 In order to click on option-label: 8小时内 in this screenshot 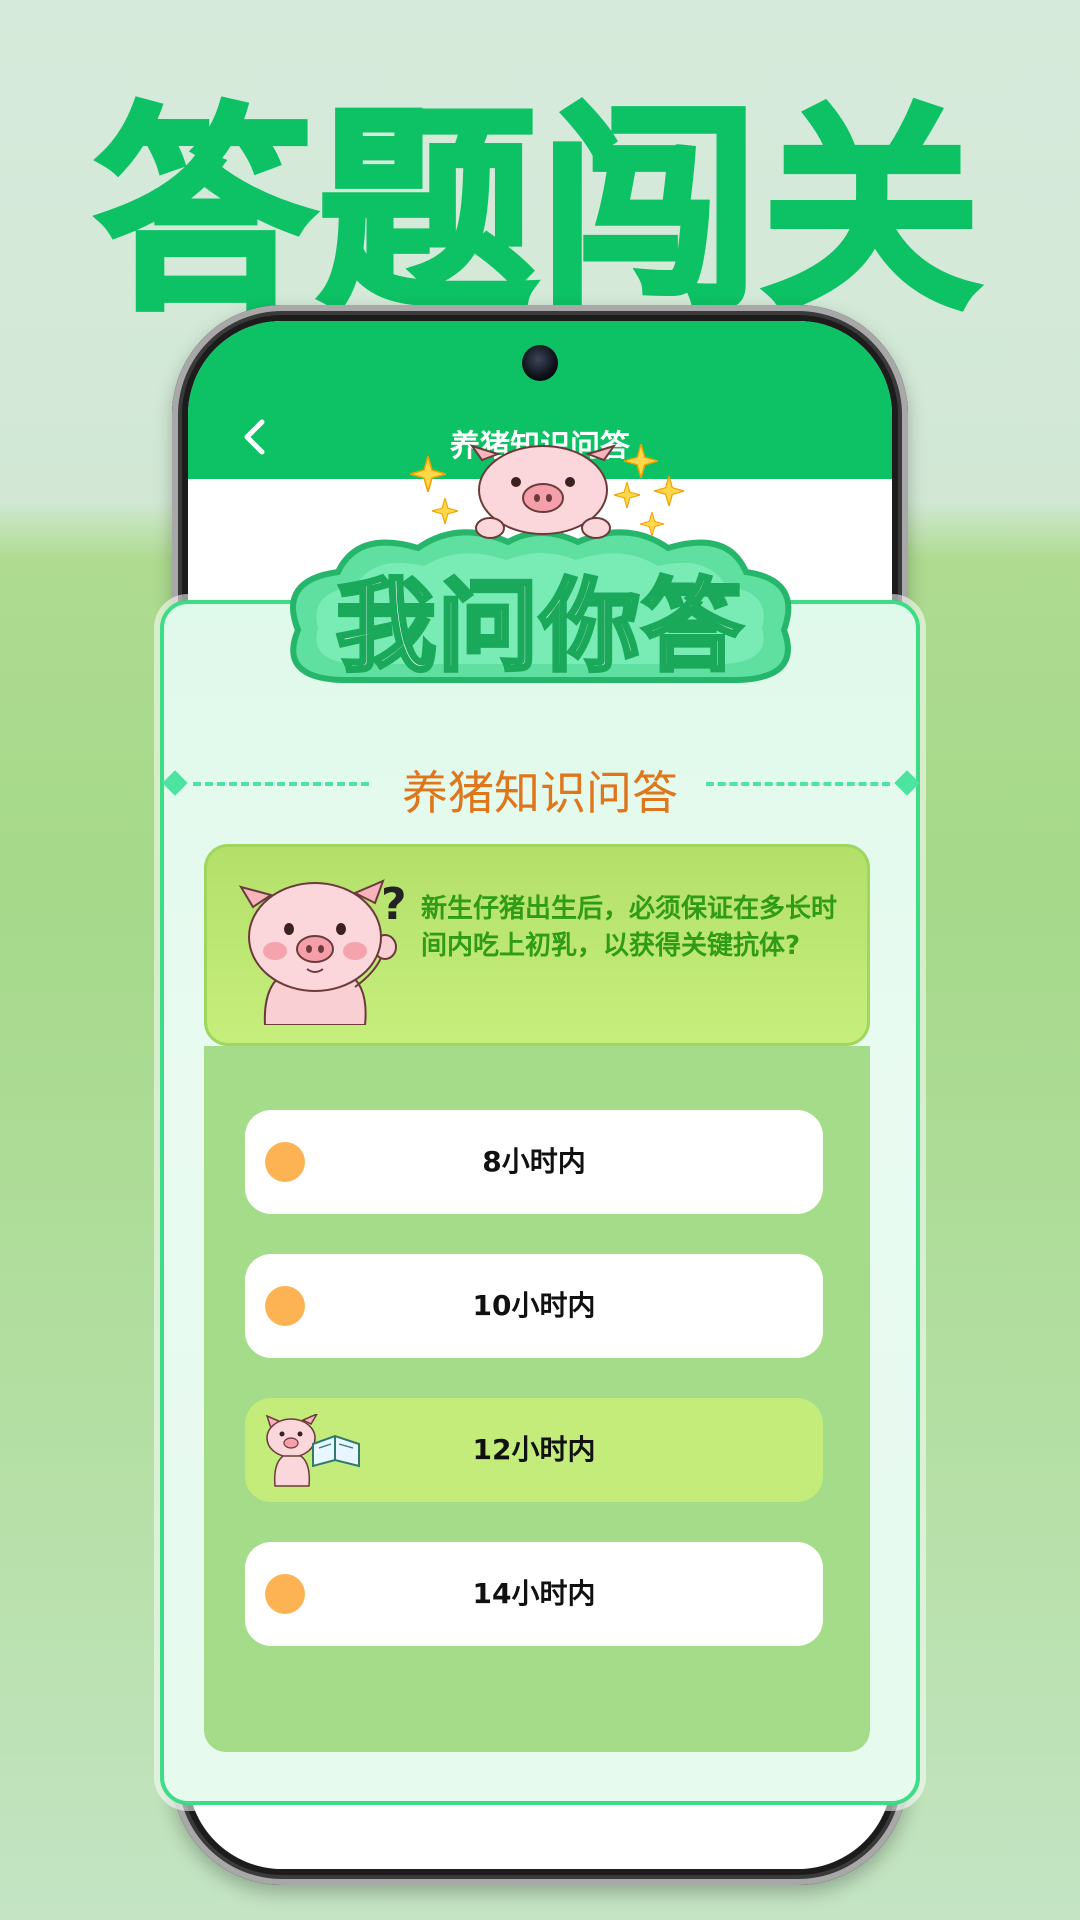, I will do `click(534, 1161)`.